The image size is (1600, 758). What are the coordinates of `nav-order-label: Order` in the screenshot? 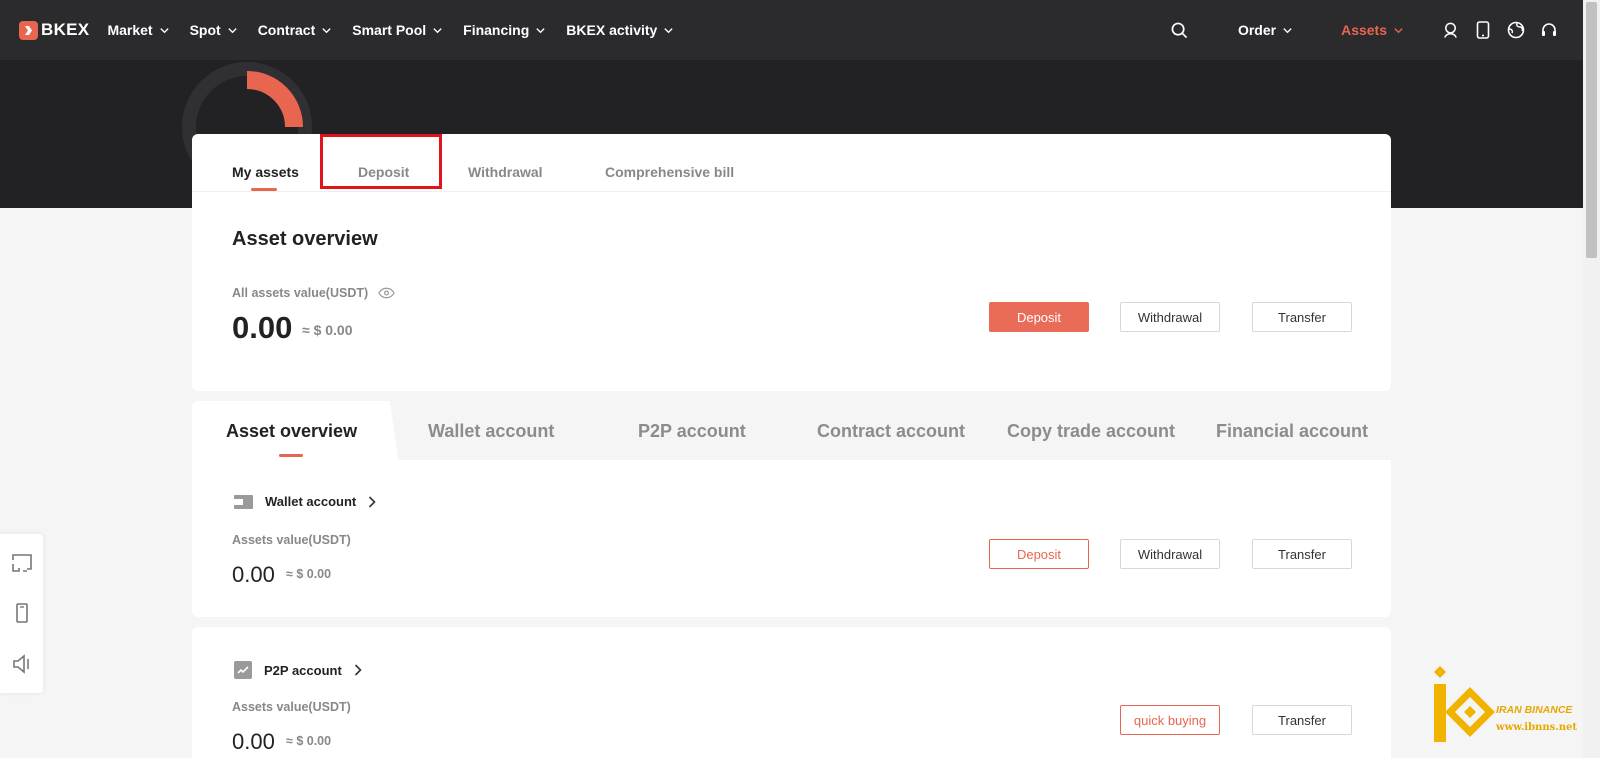 It's located at (1257, 30).